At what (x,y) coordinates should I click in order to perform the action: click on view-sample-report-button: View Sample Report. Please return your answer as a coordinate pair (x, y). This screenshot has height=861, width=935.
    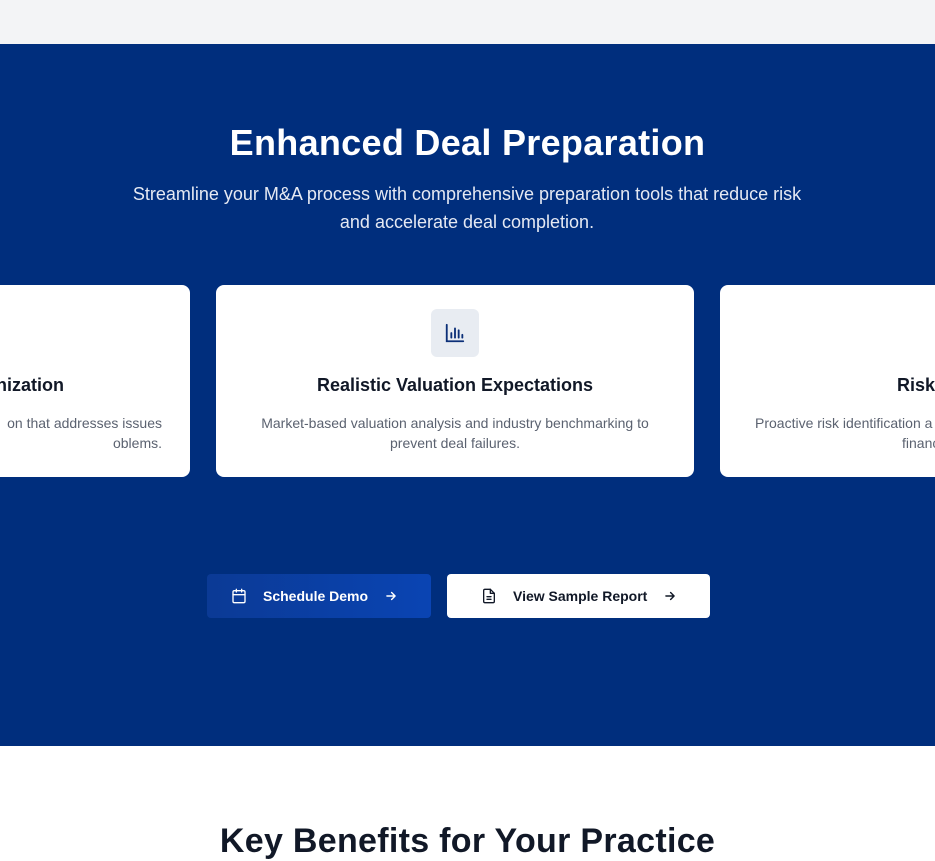
    Looking at the image, I should click on (578, 596).